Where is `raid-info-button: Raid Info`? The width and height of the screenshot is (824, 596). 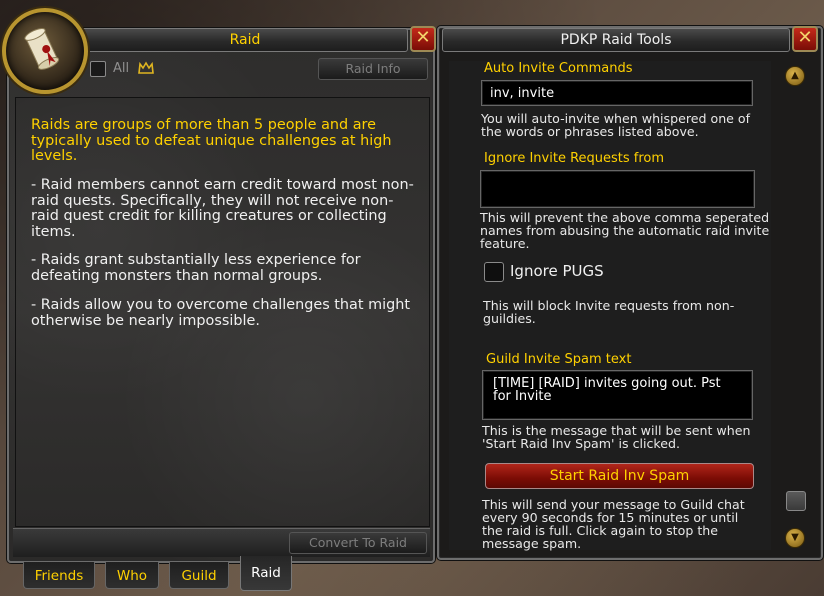
raid-info-button: Raid Info is located at coordinates (373, 69).